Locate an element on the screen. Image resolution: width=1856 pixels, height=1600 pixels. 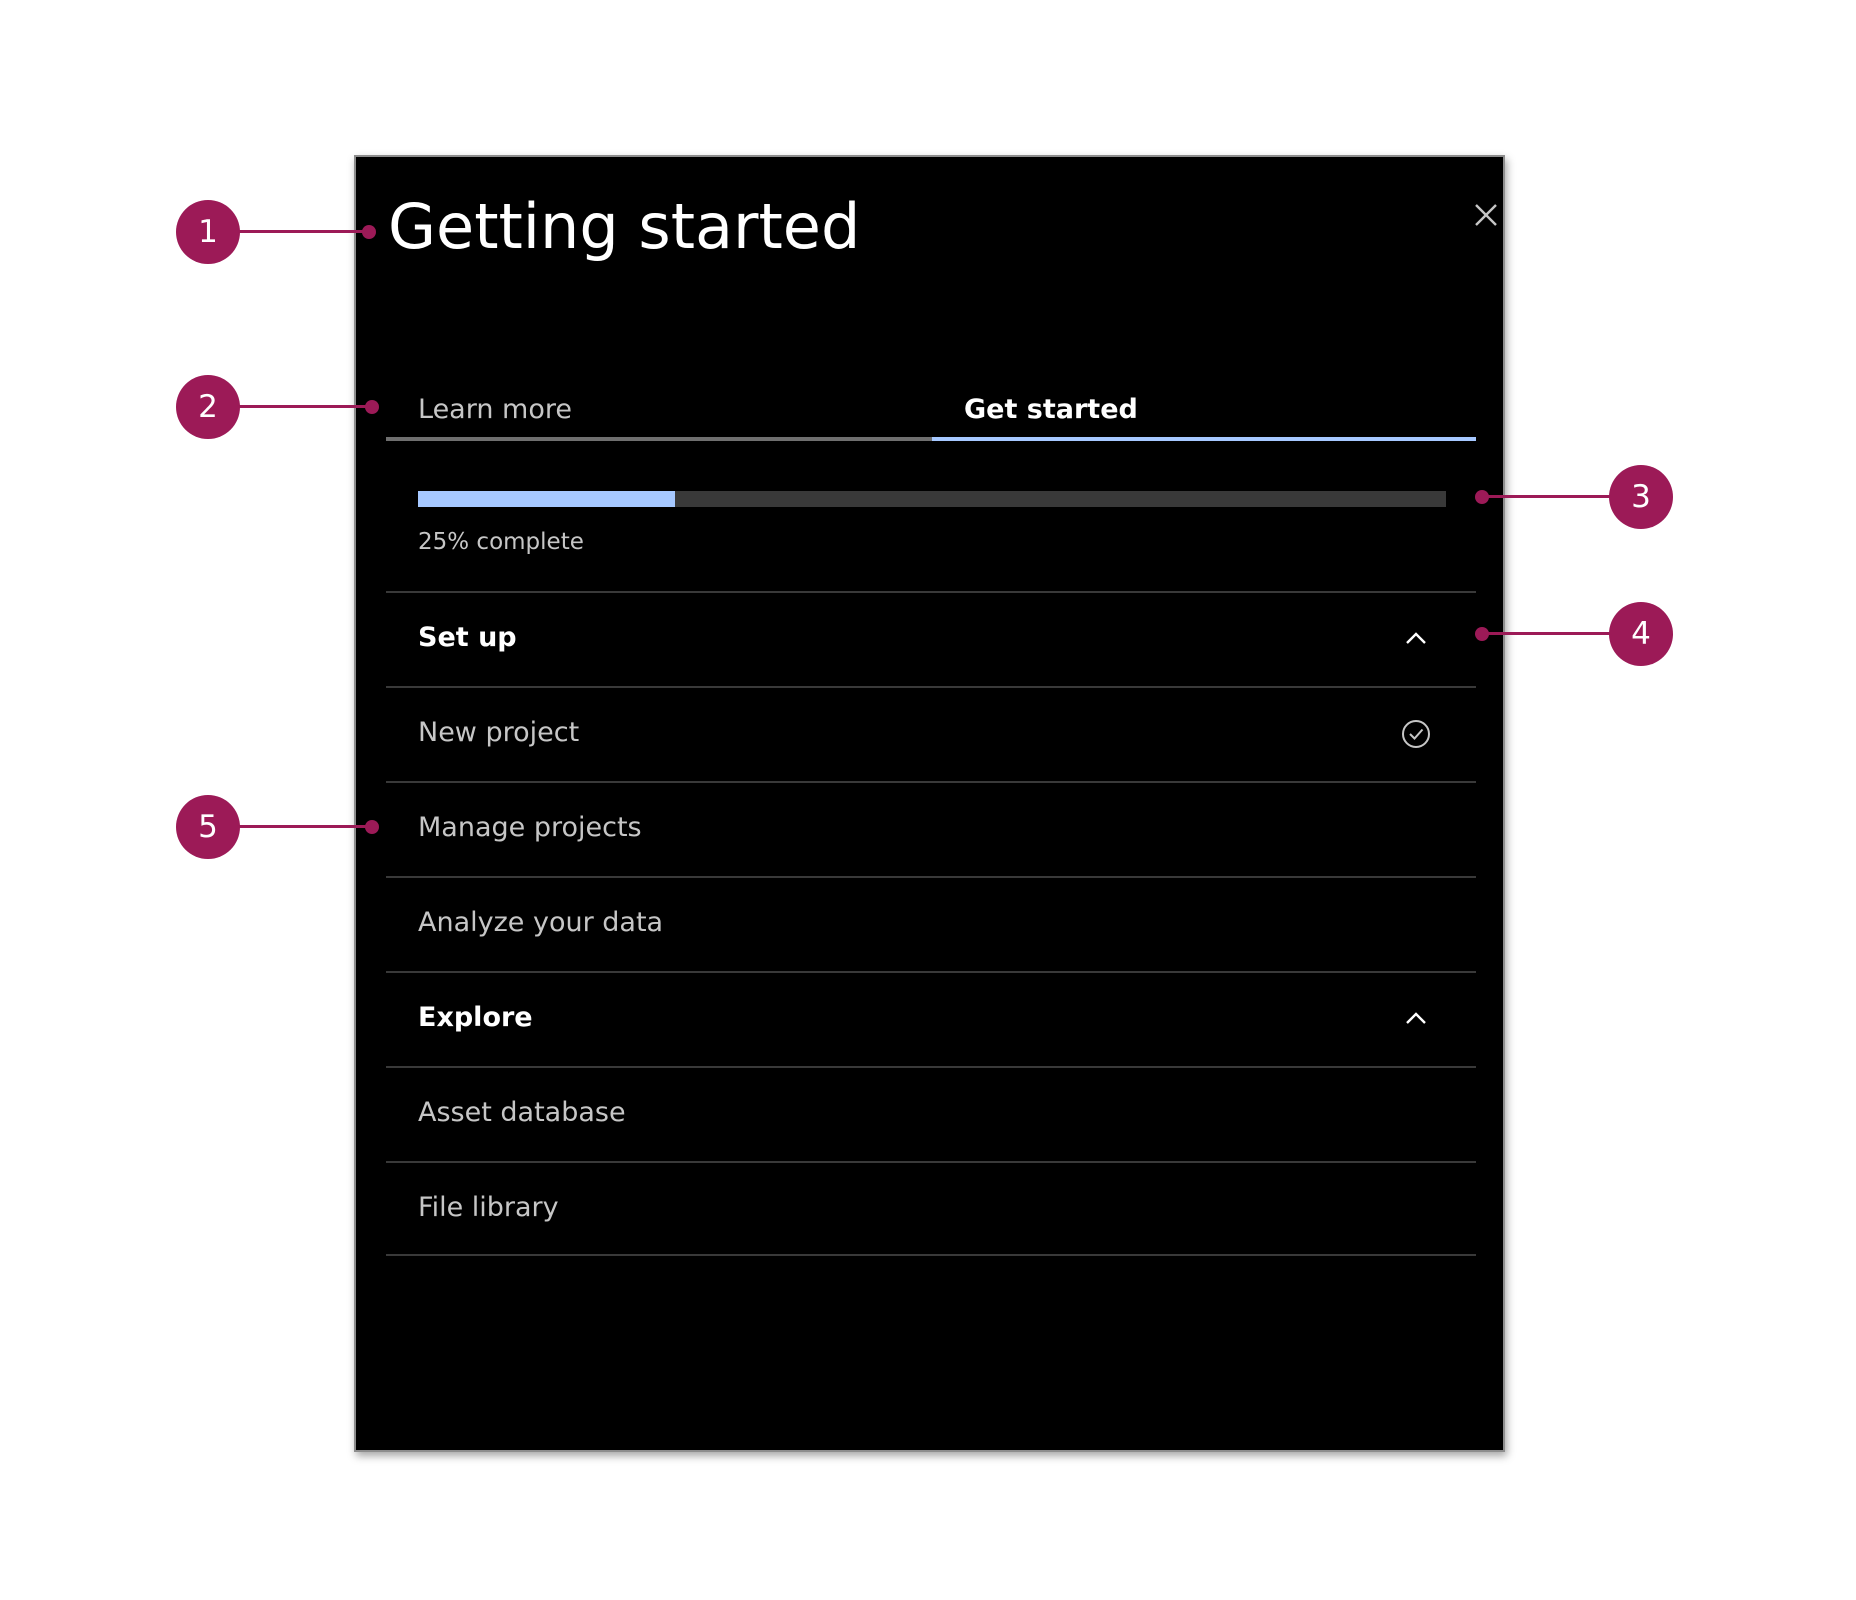
accordion-header-set-up: Set up is located at coordinates (931, 638).